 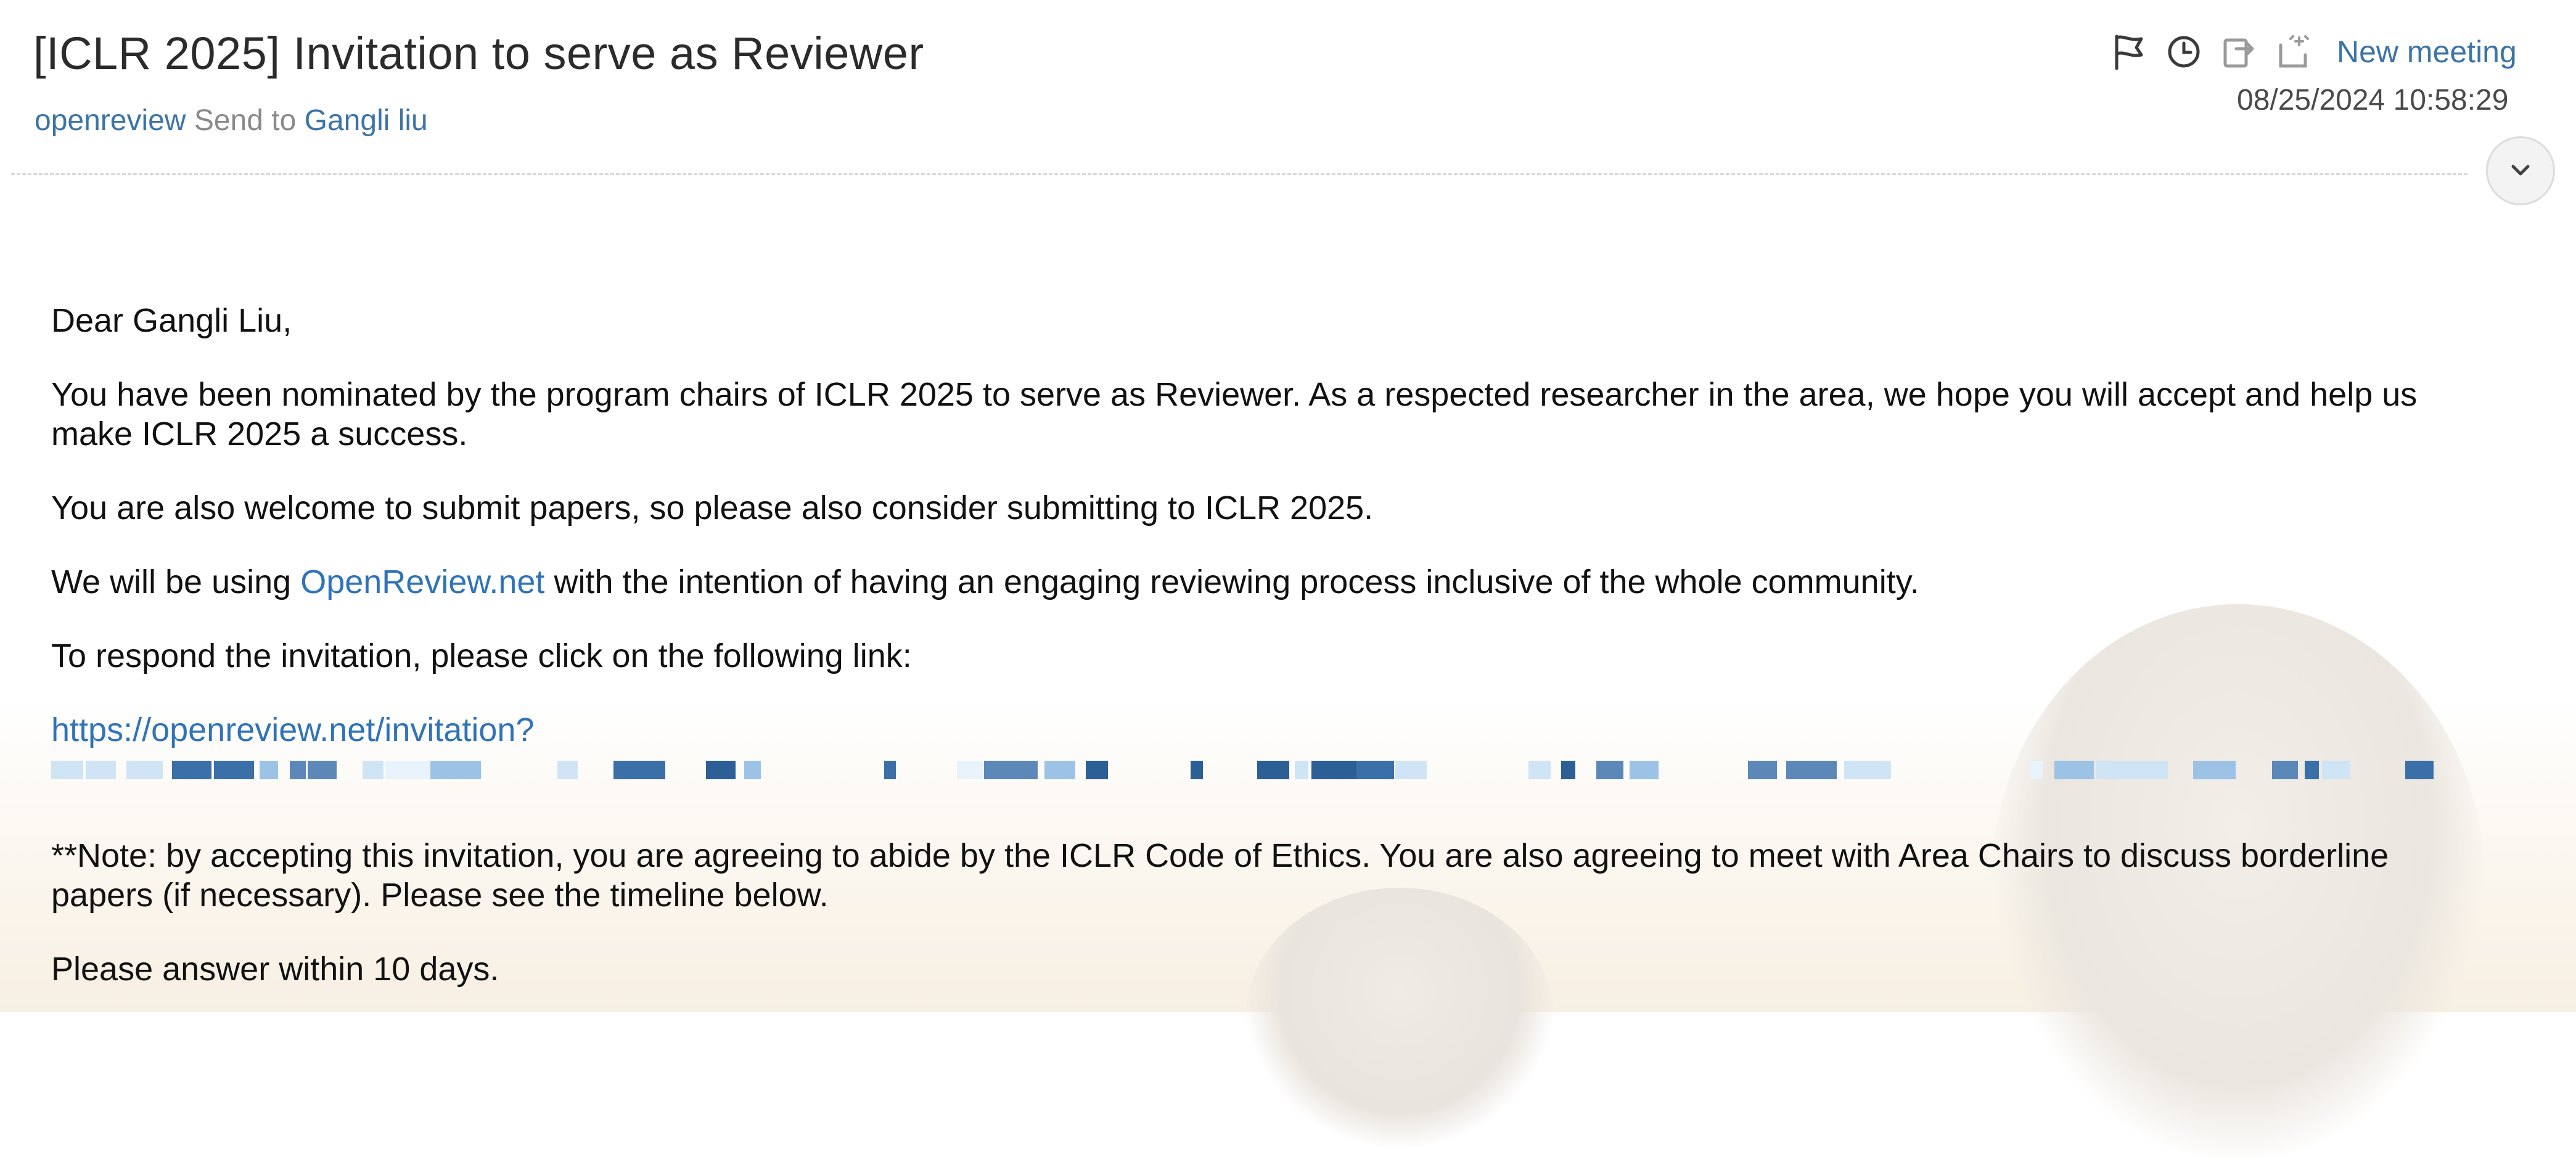 What do you see at coordinates (111, 120) in the screenshot?
I see `sender-link: openreview` at bounding box center [111, 120].